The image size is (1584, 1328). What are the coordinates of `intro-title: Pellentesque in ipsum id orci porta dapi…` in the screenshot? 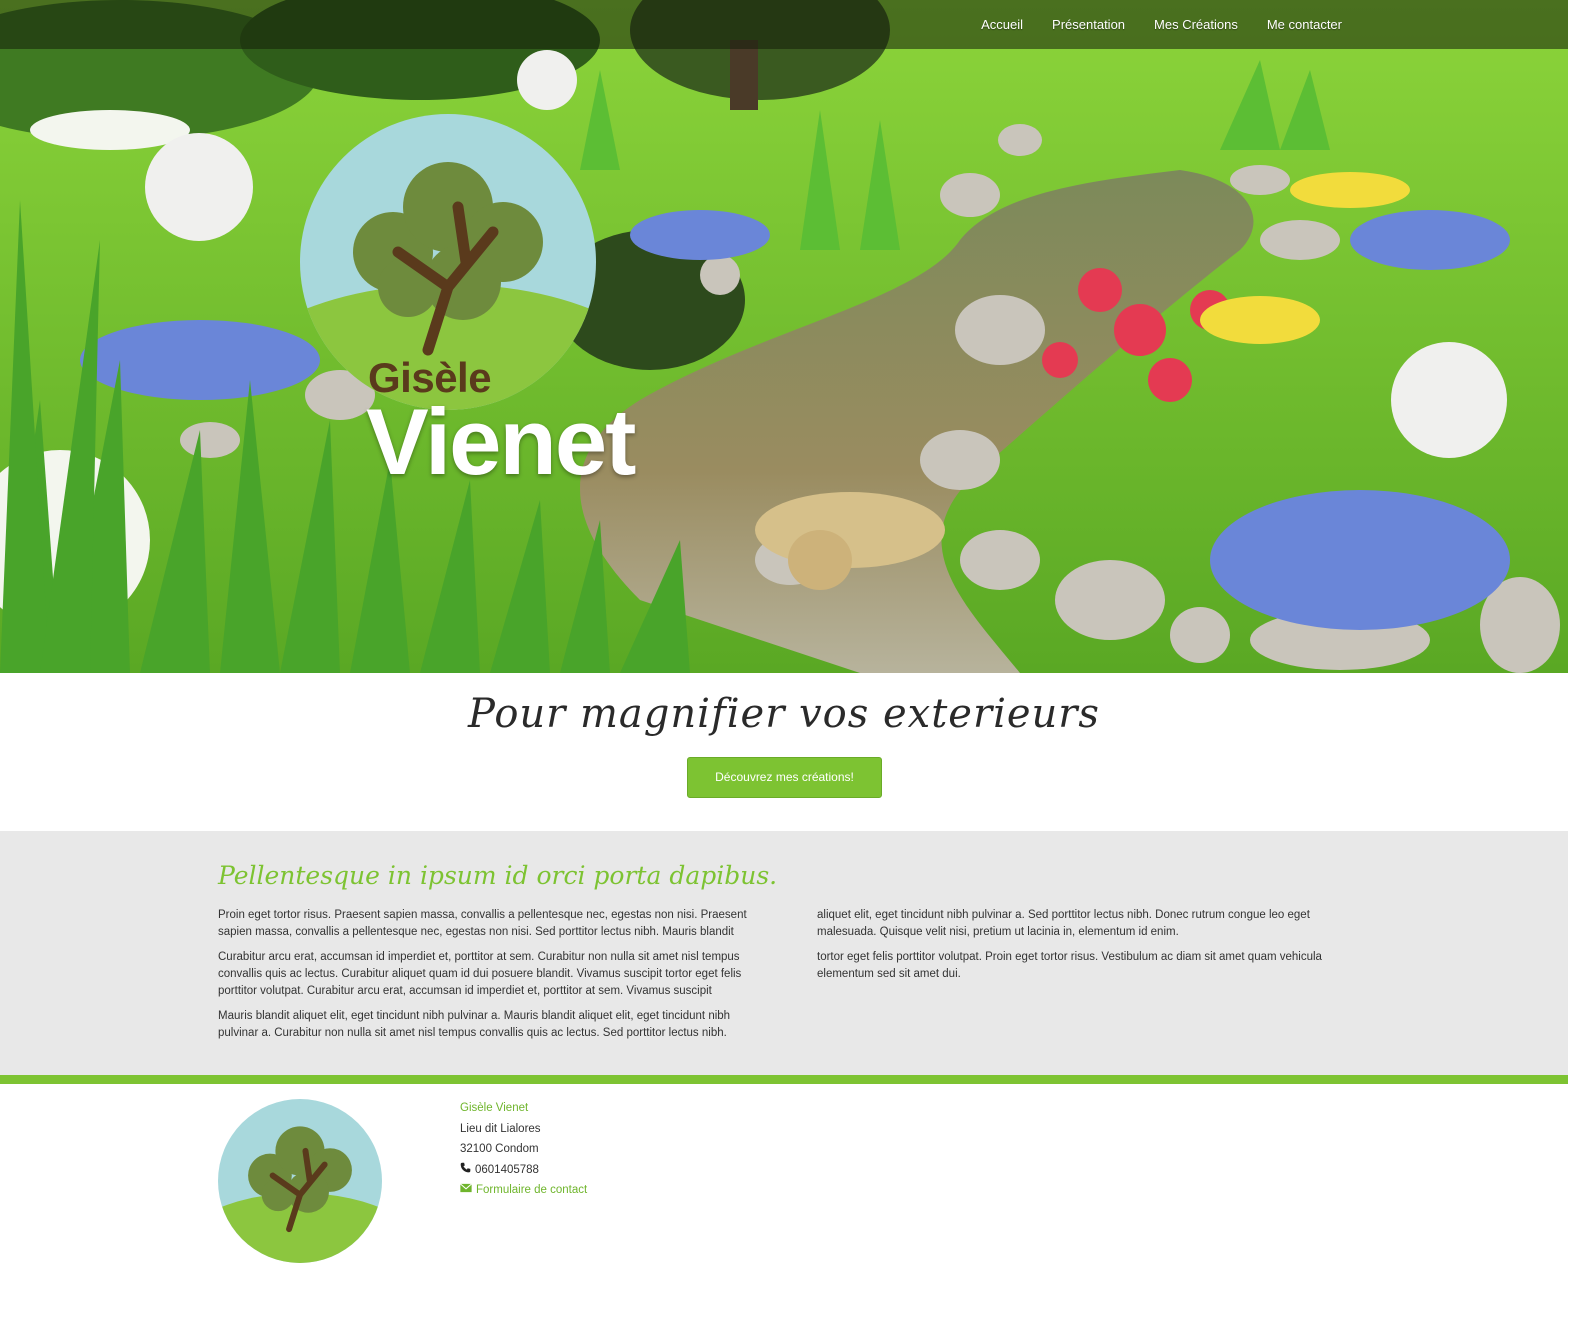 It's located at (498, 875).